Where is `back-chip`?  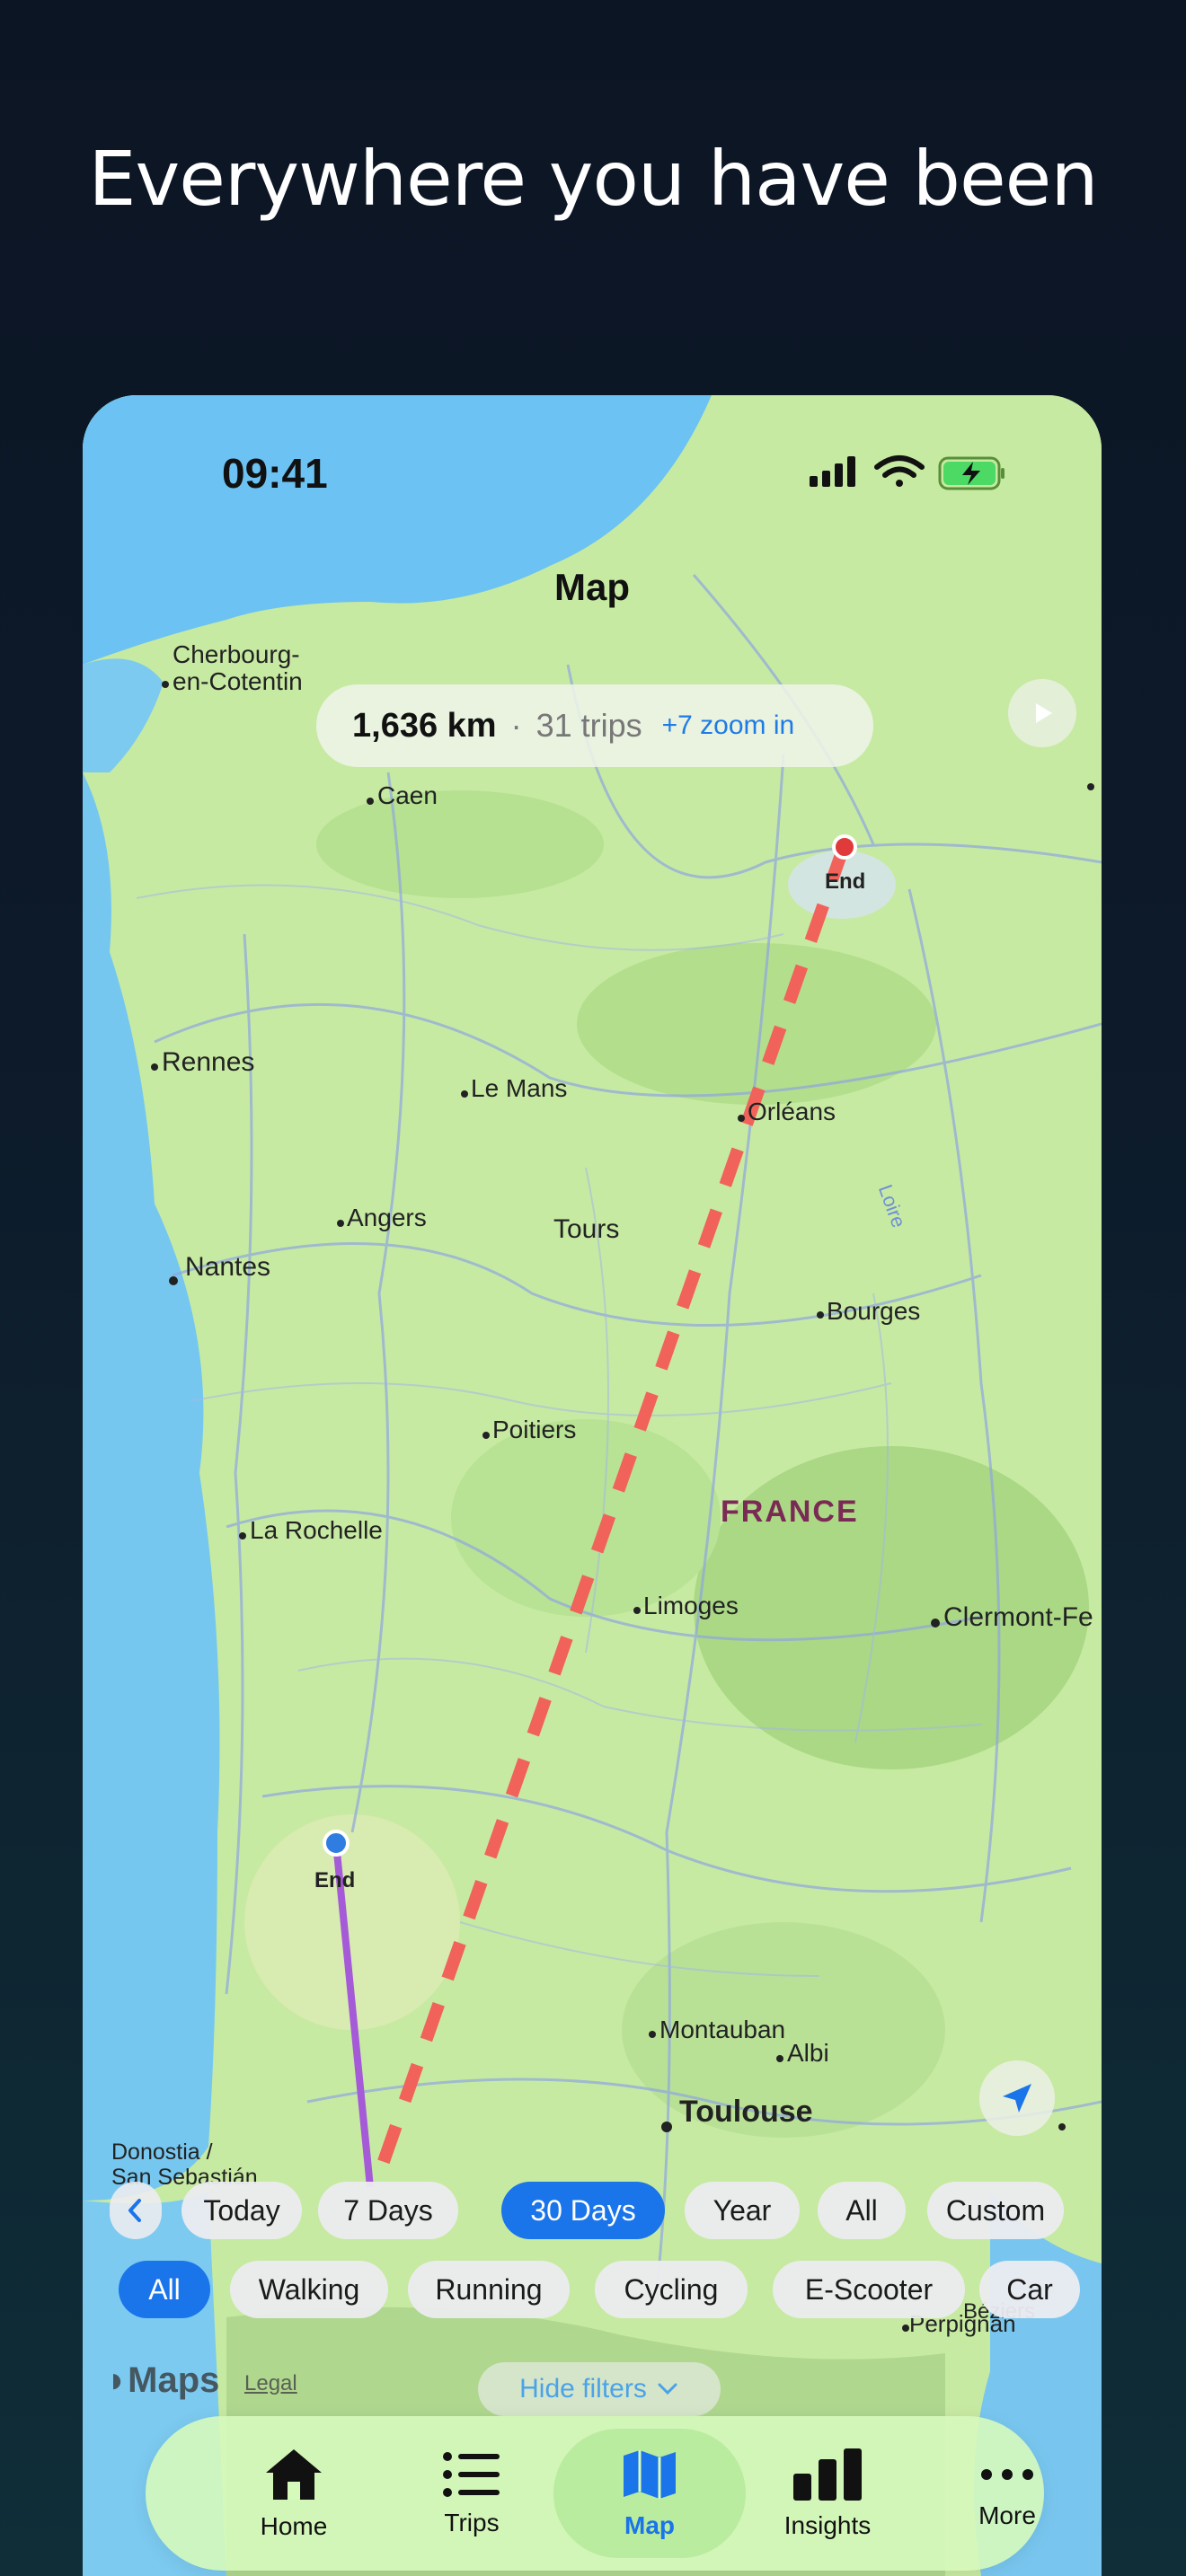
back-chip is located at coordinates (136, 2210).